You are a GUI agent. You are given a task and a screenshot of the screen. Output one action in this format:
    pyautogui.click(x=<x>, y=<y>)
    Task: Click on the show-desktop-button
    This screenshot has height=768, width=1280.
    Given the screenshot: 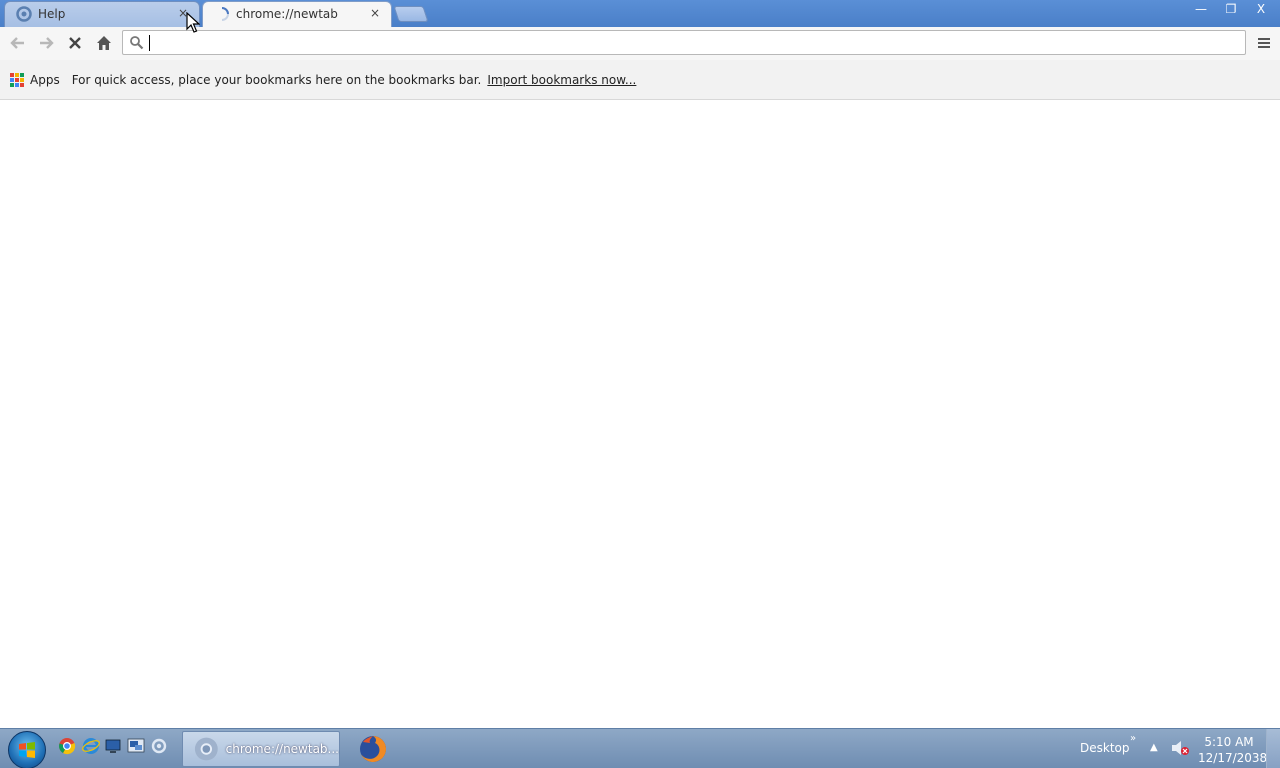 What is the action you would take?
    pyautogui.click(x=1273, y=748)
    